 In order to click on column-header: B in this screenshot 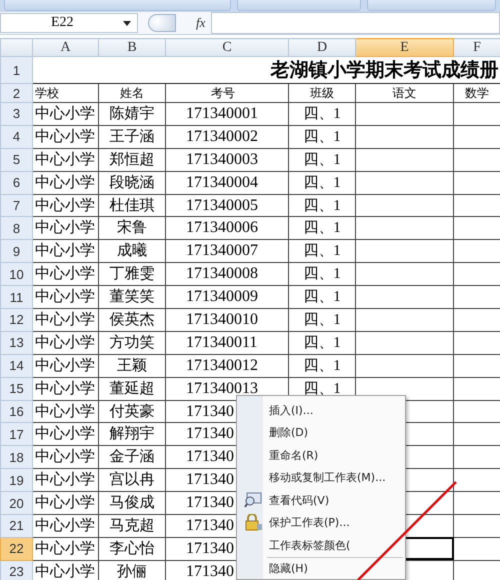, I will do `click(132, 47)`.